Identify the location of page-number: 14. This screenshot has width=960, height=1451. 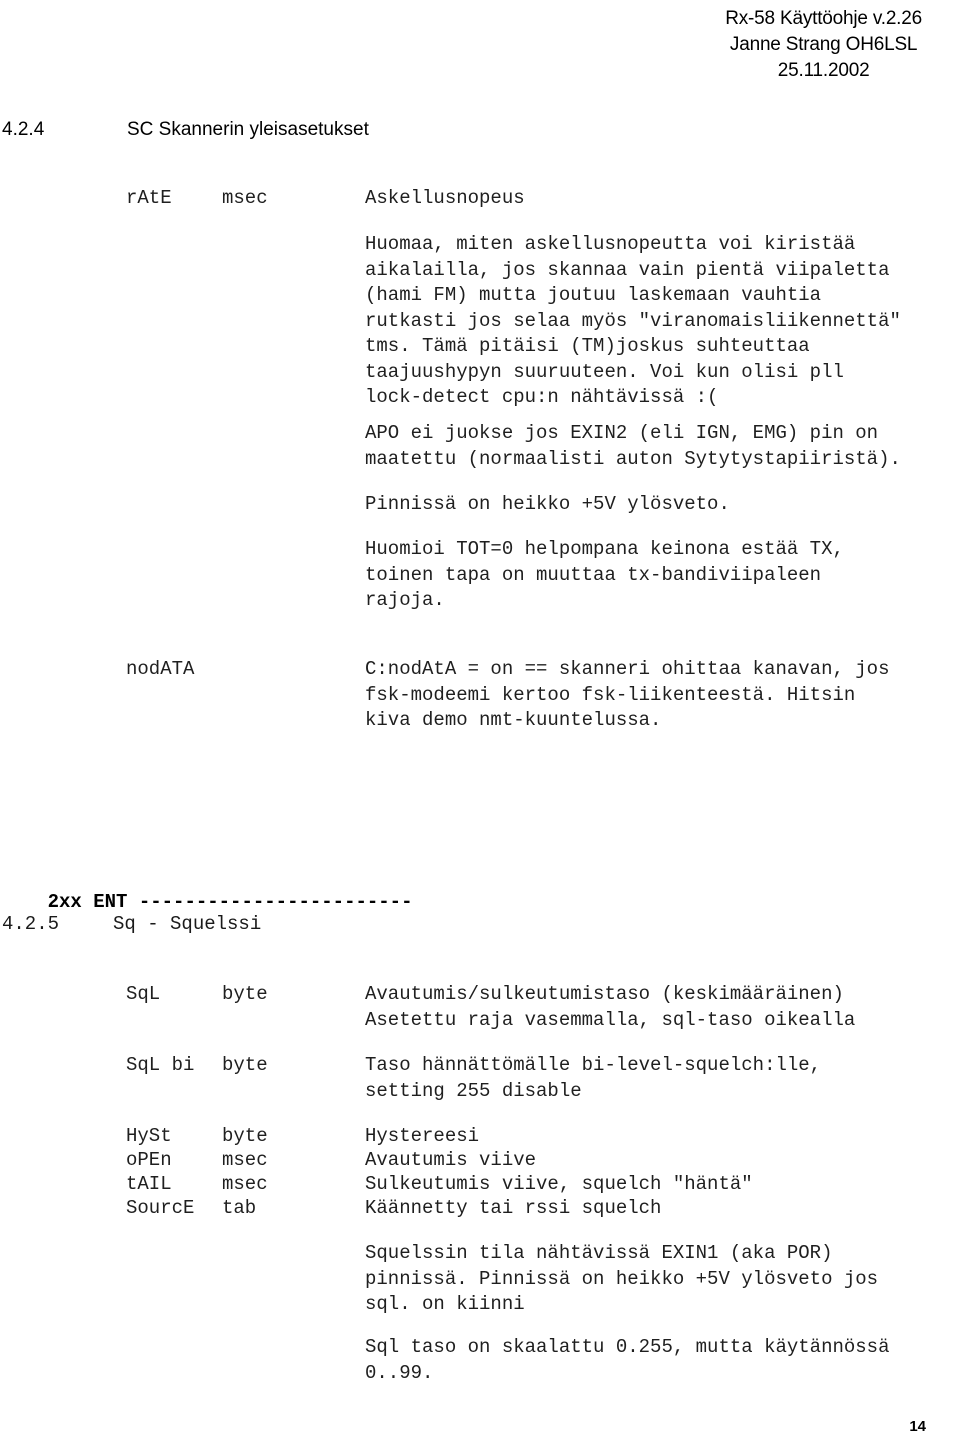
(917, 1426).